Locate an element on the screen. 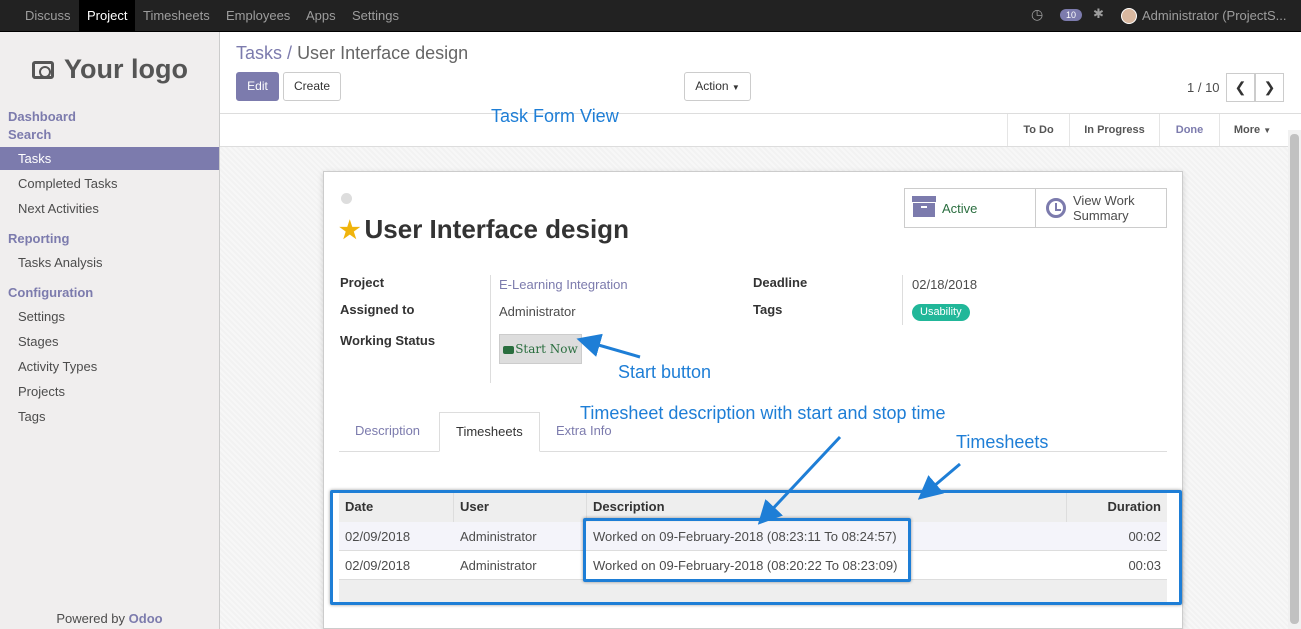 Image resolution: width=1301 pixels, height=629 pixels. arrow-start-button is located at coordinates (608, 346).